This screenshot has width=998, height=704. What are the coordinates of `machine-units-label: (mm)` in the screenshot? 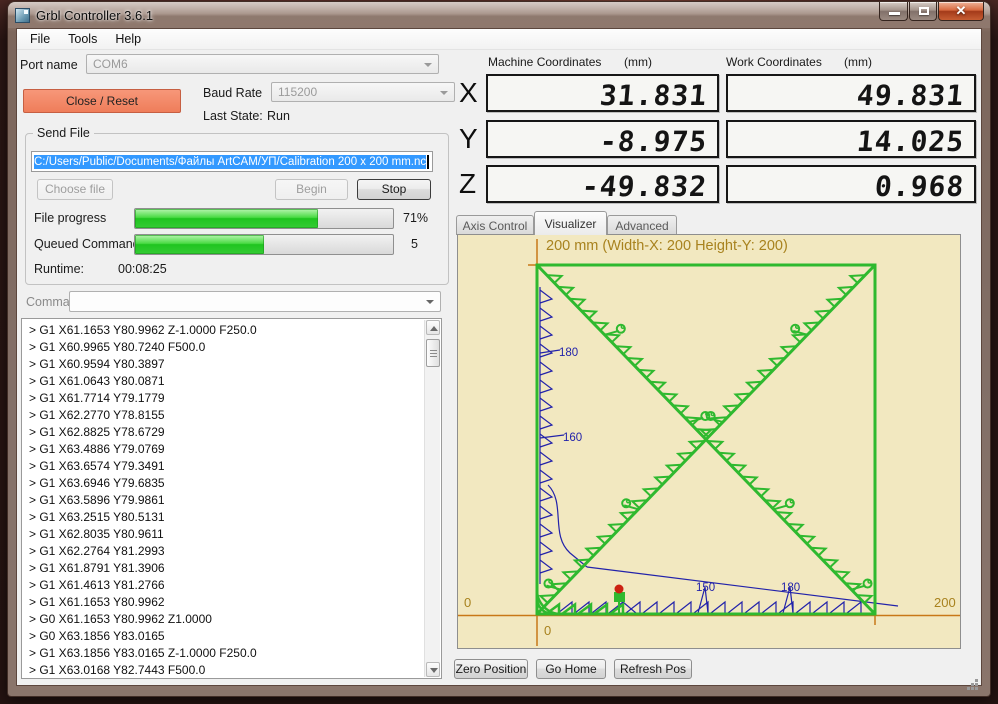 It's located at (638, 62).